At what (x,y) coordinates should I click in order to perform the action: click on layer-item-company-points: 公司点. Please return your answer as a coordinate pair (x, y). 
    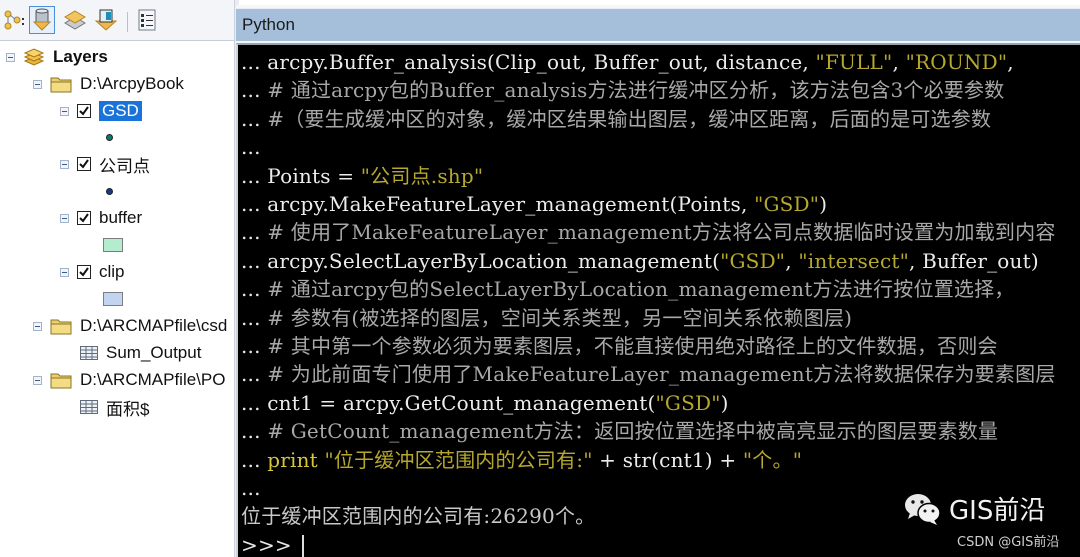
    Looking at the image, I should click on (105, 164).